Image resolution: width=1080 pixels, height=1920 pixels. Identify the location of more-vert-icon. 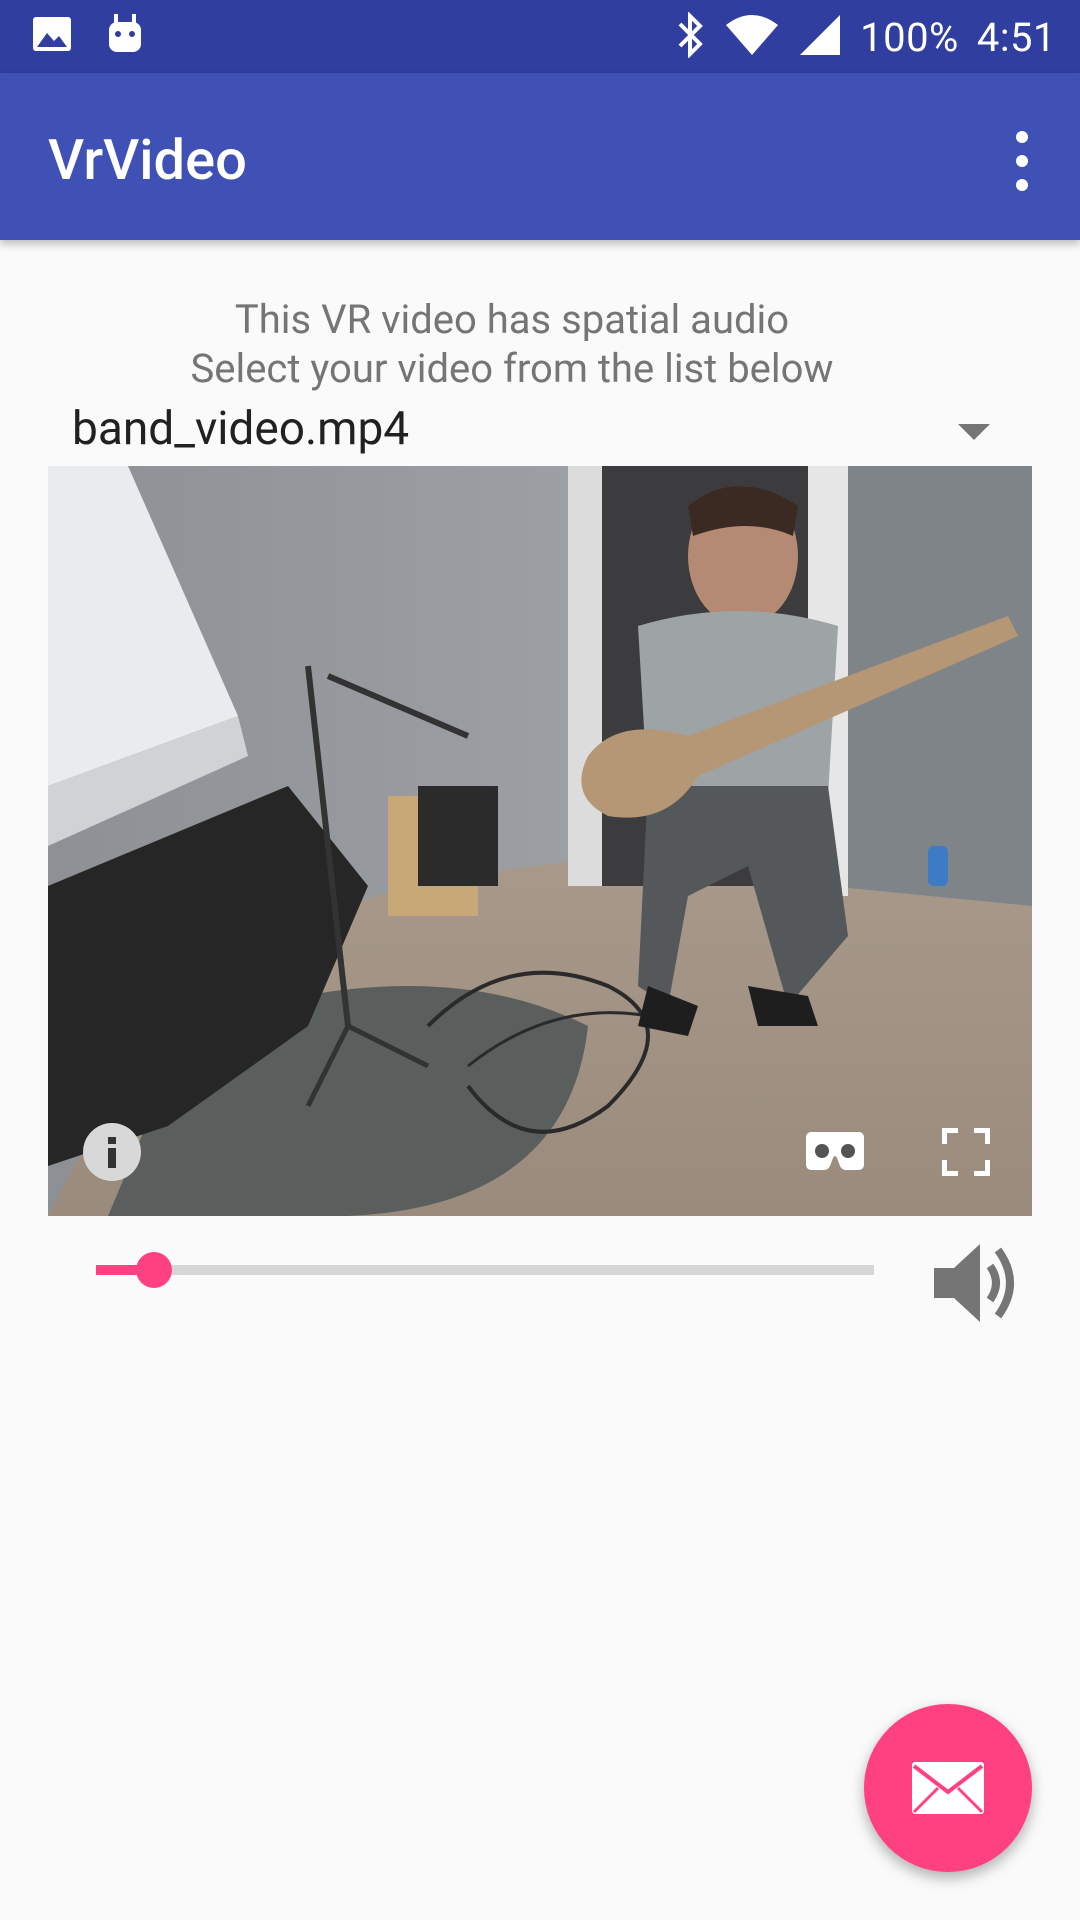
(1022, 137).